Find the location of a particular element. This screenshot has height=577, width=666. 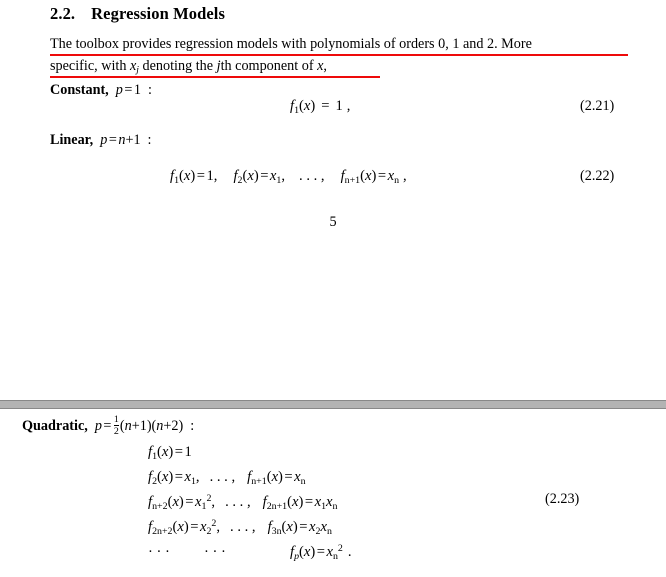

eq223r2-comma1: , is located at coordinates (197, 477).